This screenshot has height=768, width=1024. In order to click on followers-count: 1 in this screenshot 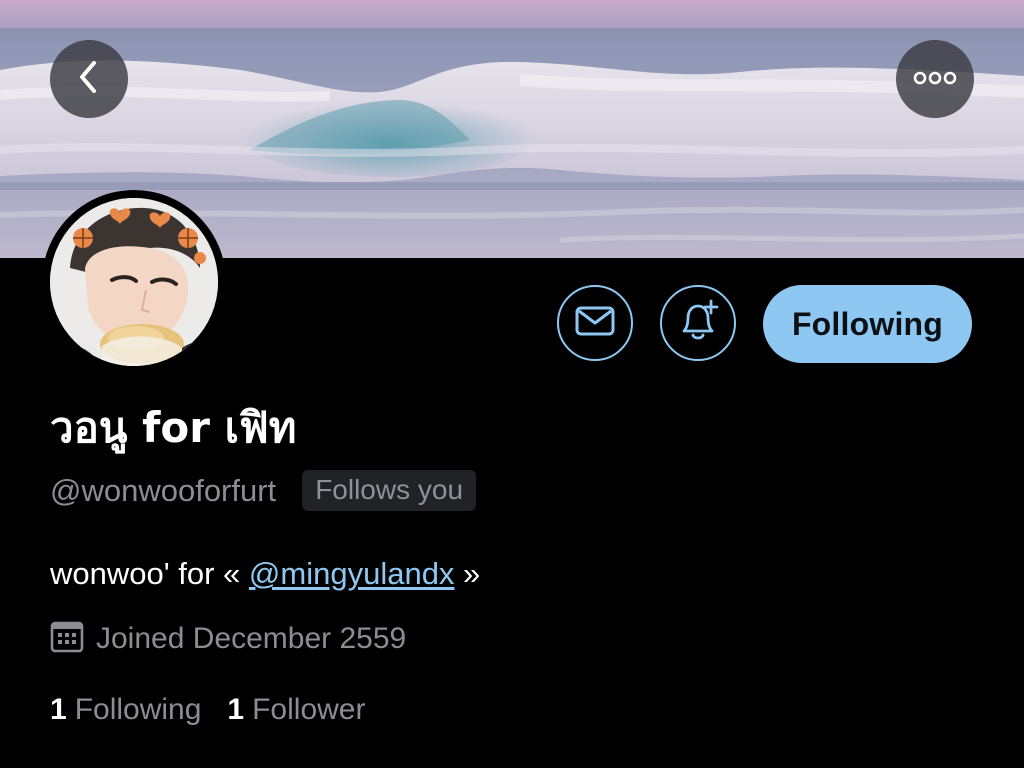, I will do `click(236, 709)`.